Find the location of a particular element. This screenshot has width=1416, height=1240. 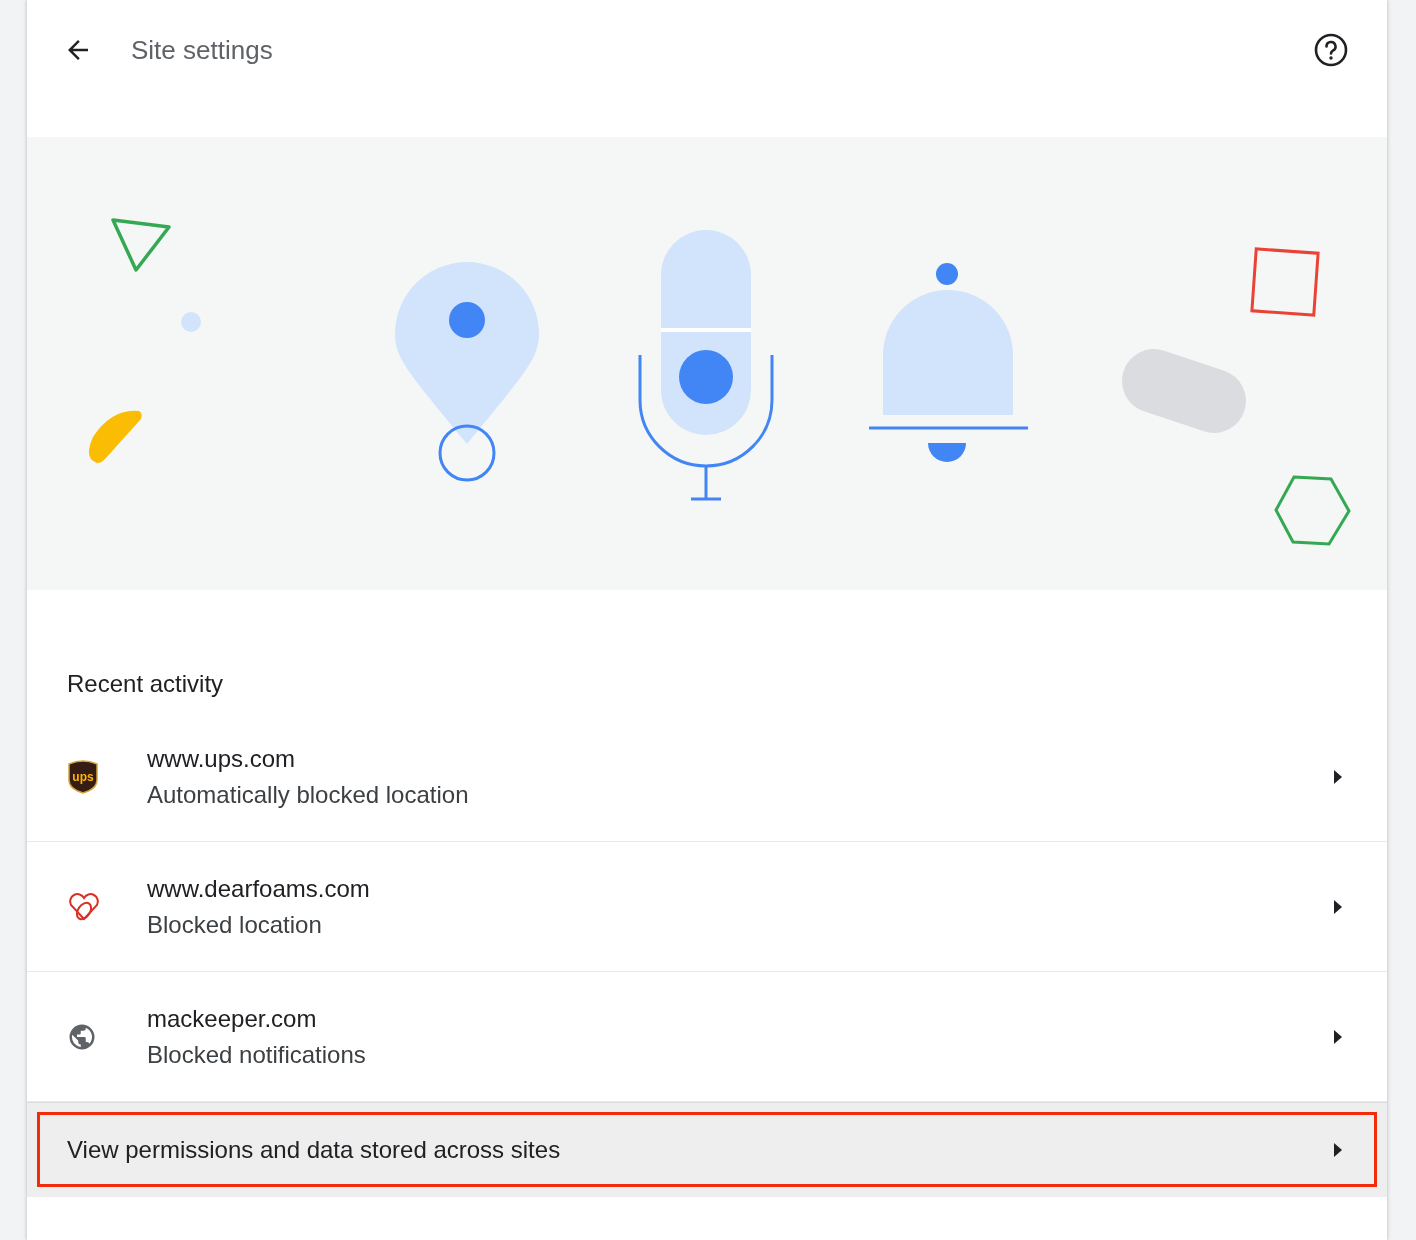

site-domain: mackeeper.com is located at coordinates (232, 1018).